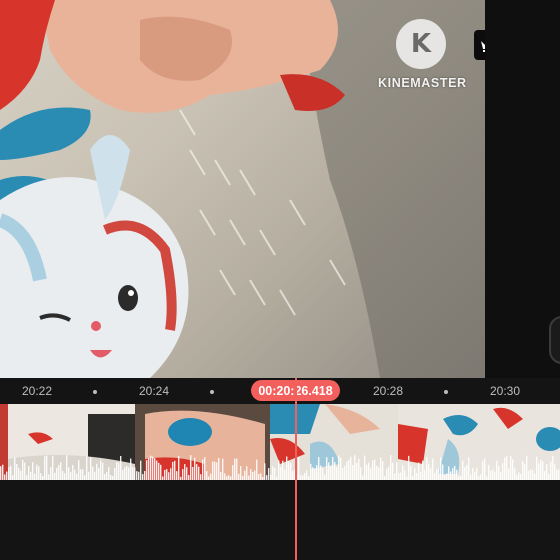 The image size is (560, 560). I want to click on kinemaster-logo: K, so click(421, 44).